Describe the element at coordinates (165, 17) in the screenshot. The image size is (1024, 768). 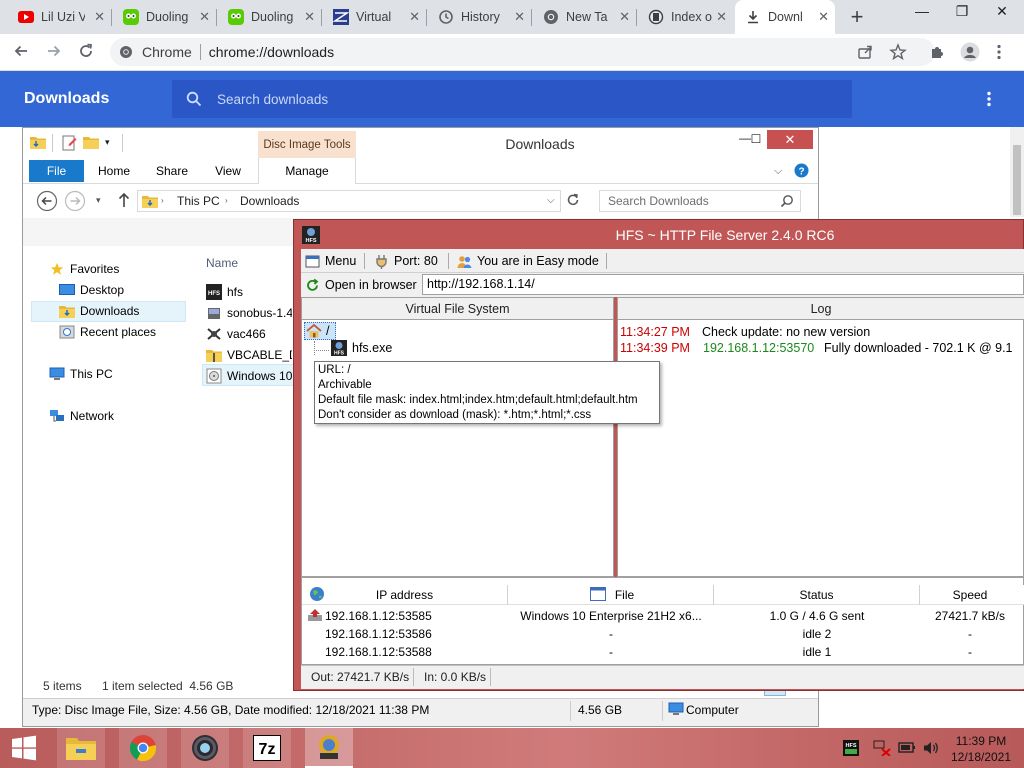
I see `tab-2: Duoling ✕` at that location.